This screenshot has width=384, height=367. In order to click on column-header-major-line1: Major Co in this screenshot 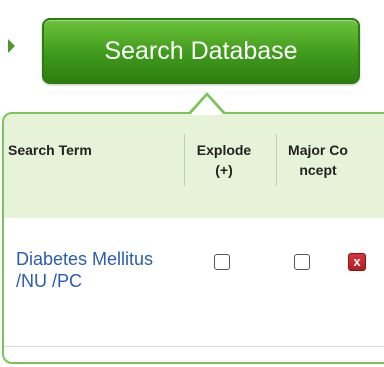, I will do `click(318, 150)`.